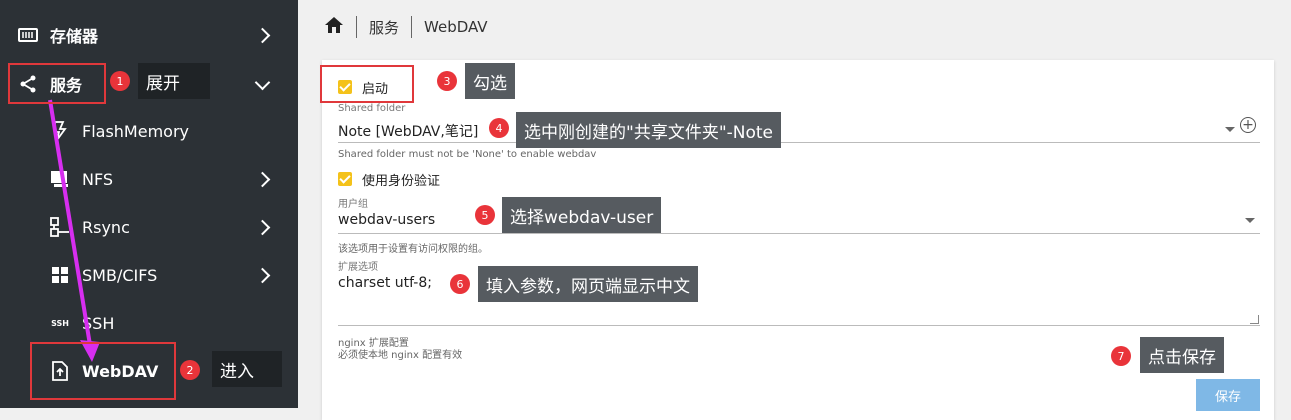 This screenshot has height=420, width=1291. What do you see at coordinates (247, 369) in the screenshot?
I see `step-tip: 进入` at bounding box center [247, 369].